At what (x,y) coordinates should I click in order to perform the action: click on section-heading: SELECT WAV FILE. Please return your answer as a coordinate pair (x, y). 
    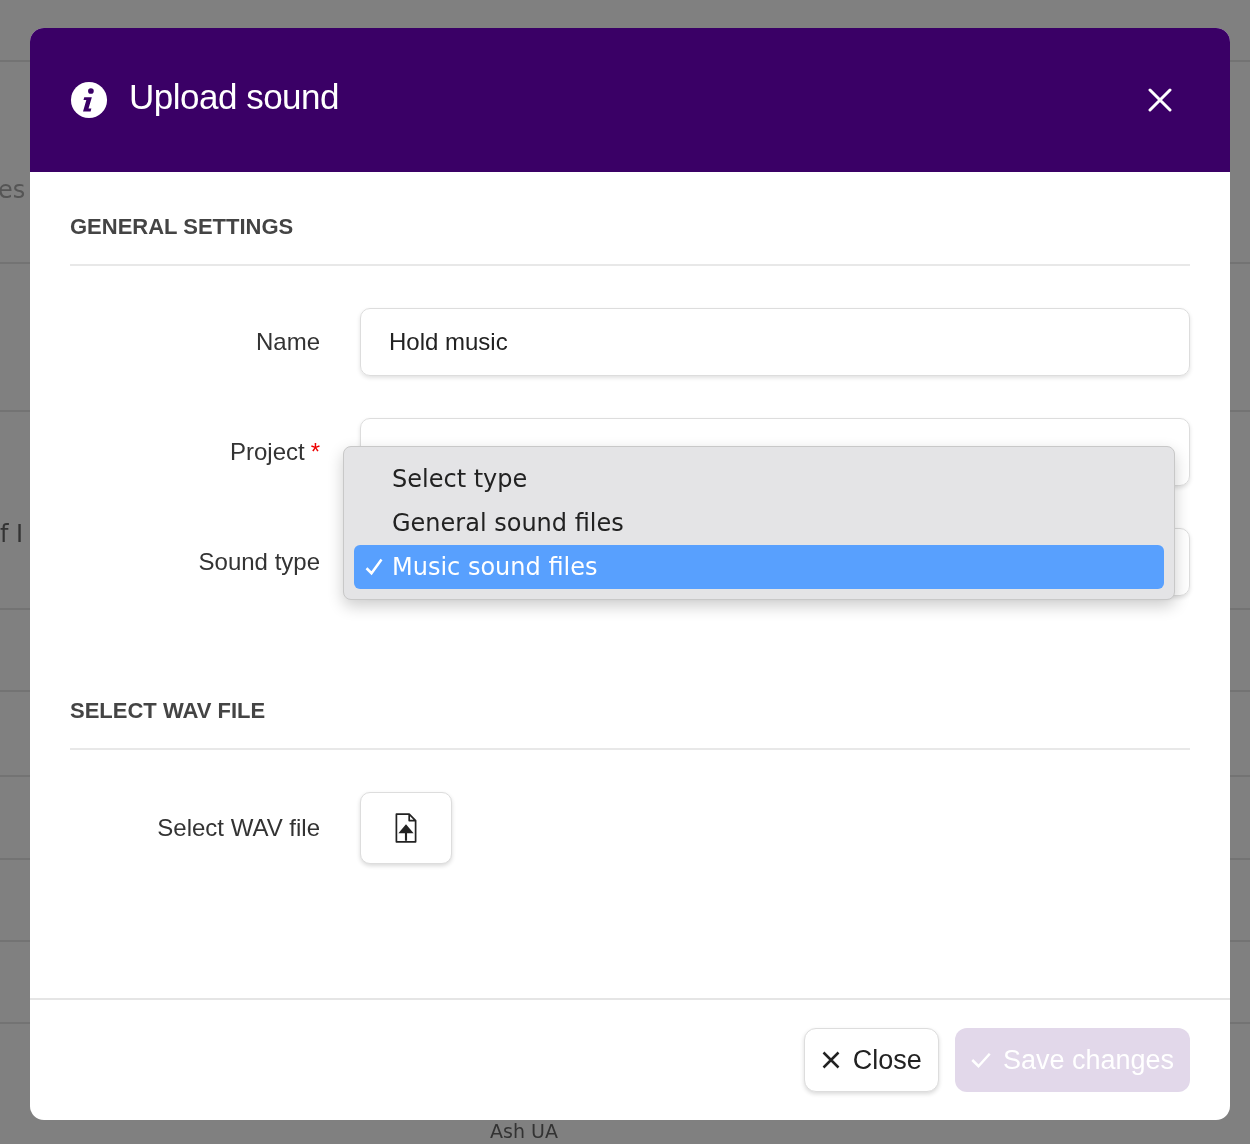
    Looking at the image, I should click on (168, 711).